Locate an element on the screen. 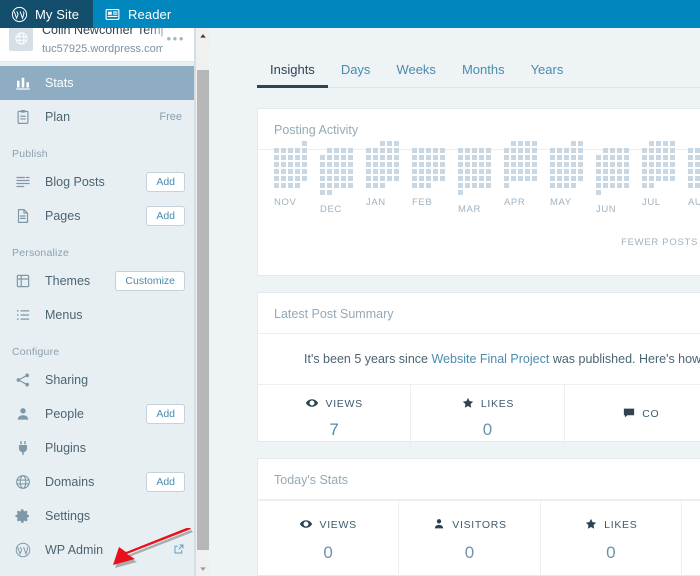 Image resolution: width=700 pixels, height=576 pixels. sidebar-item-wp-admin: WP Admin is located at coordinates (97, 550).